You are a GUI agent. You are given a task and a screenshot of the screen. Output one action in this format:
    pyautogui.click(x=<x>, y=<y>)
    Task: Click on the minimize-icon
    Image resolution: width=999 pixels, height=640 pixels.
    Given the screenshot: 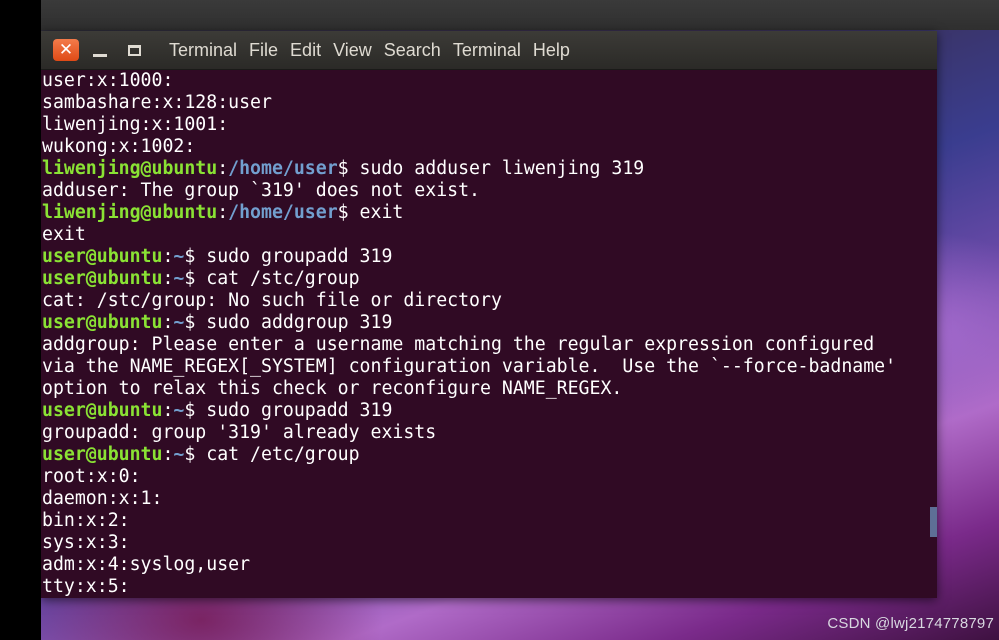 What is the action you would take?
    pyautogui.click(x=100, y=50)
    